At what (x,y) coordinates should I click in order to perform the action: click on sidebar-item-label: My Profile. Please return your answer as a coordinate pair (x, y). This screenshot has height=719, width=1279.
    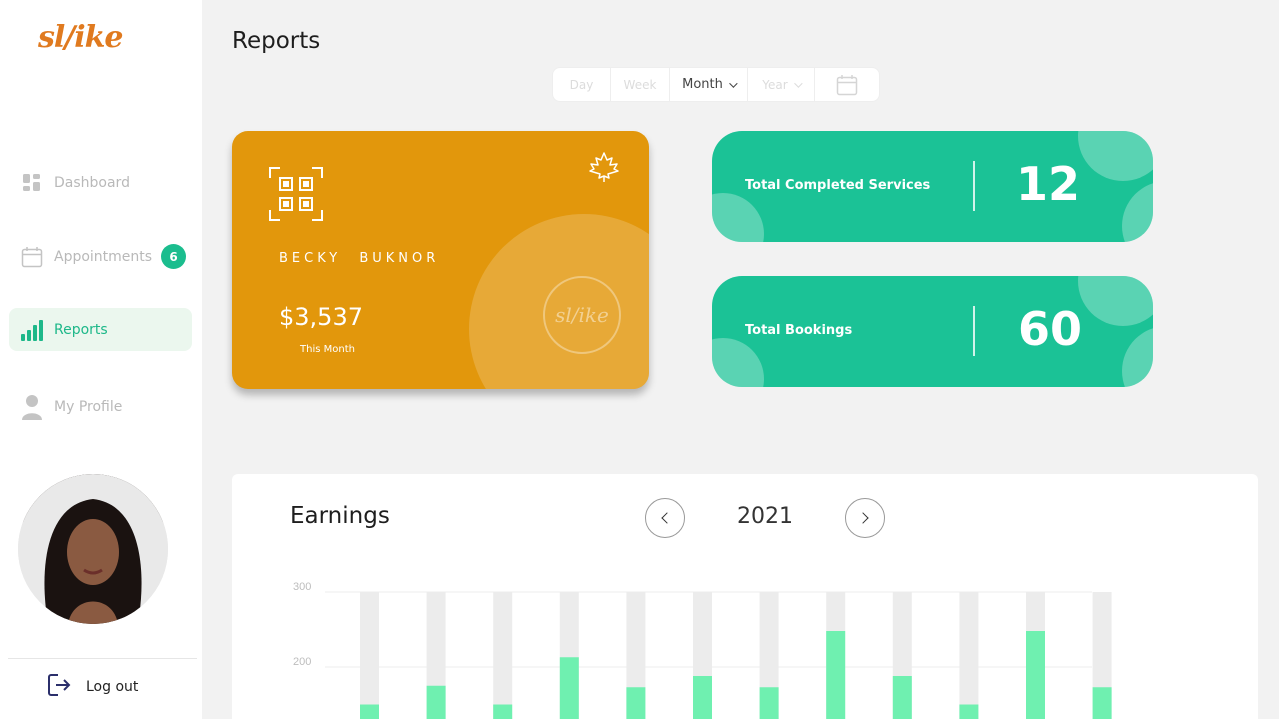
    Looking at the image, I should click on (88, 406).